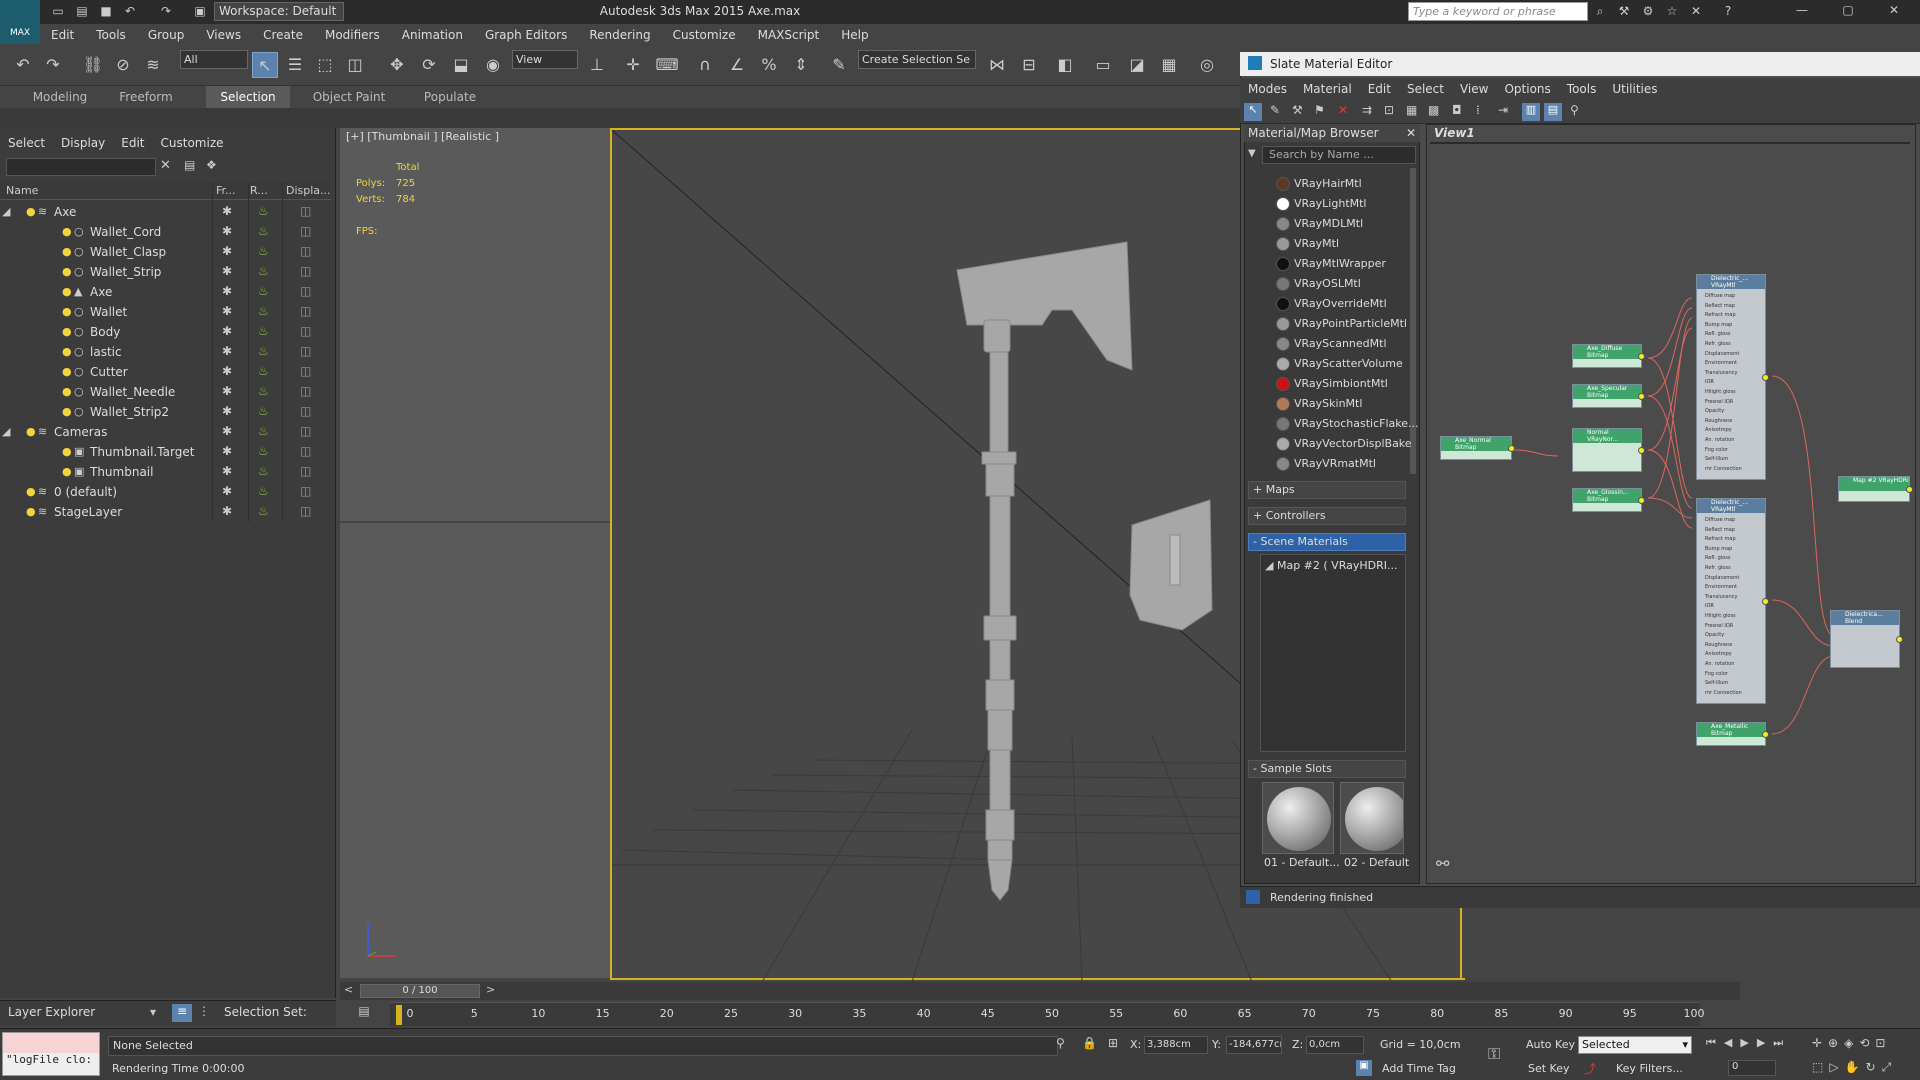 The width and height of the screenshot is (1920, 1080). What do you see at coordinates (1327, 283) in the screenshot?
I see `material-item: VRayOSLMtl` at bounding box center [1327, 283].